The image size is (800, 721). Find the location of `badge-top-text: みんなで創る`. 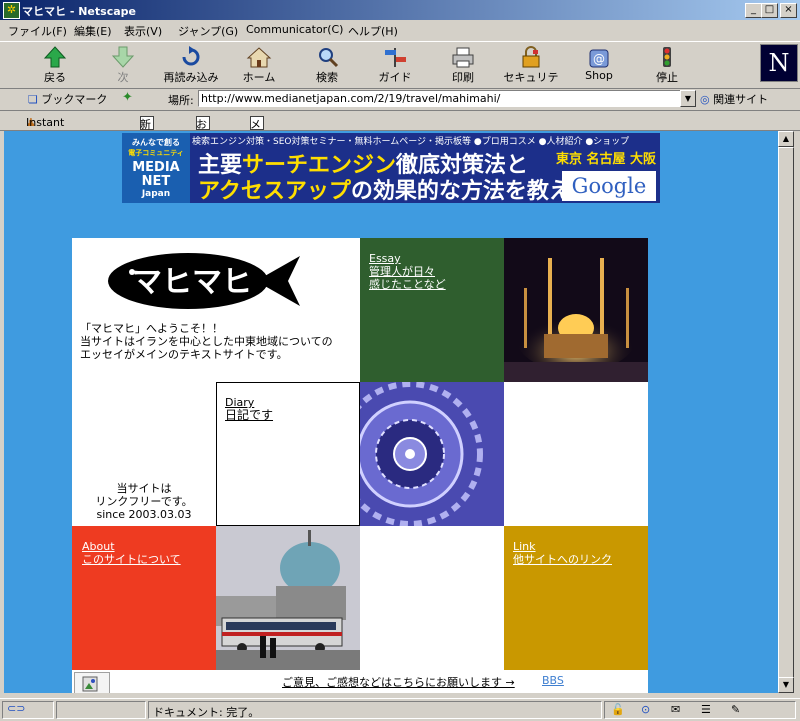

badge-top-text: みんなで創る is located at coordinates (156, 142).